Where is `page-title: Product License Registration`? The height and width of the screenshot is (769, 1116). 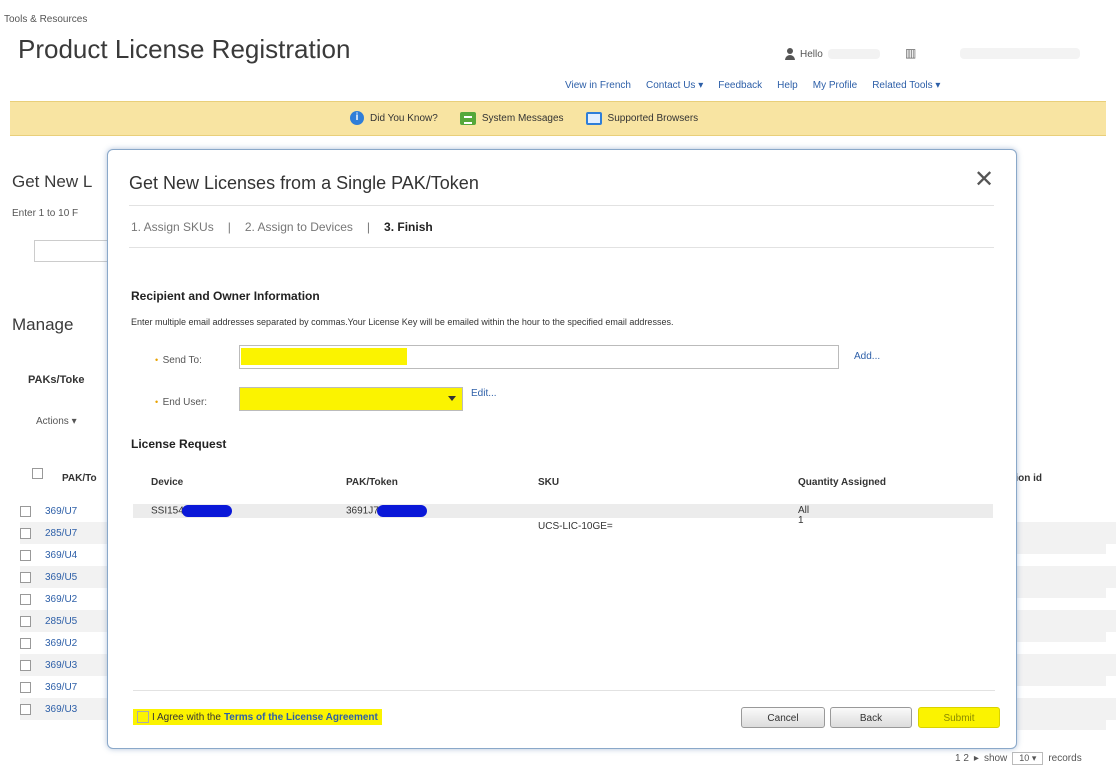 page-title: Product License Registration is located at coordinates (184, 49).